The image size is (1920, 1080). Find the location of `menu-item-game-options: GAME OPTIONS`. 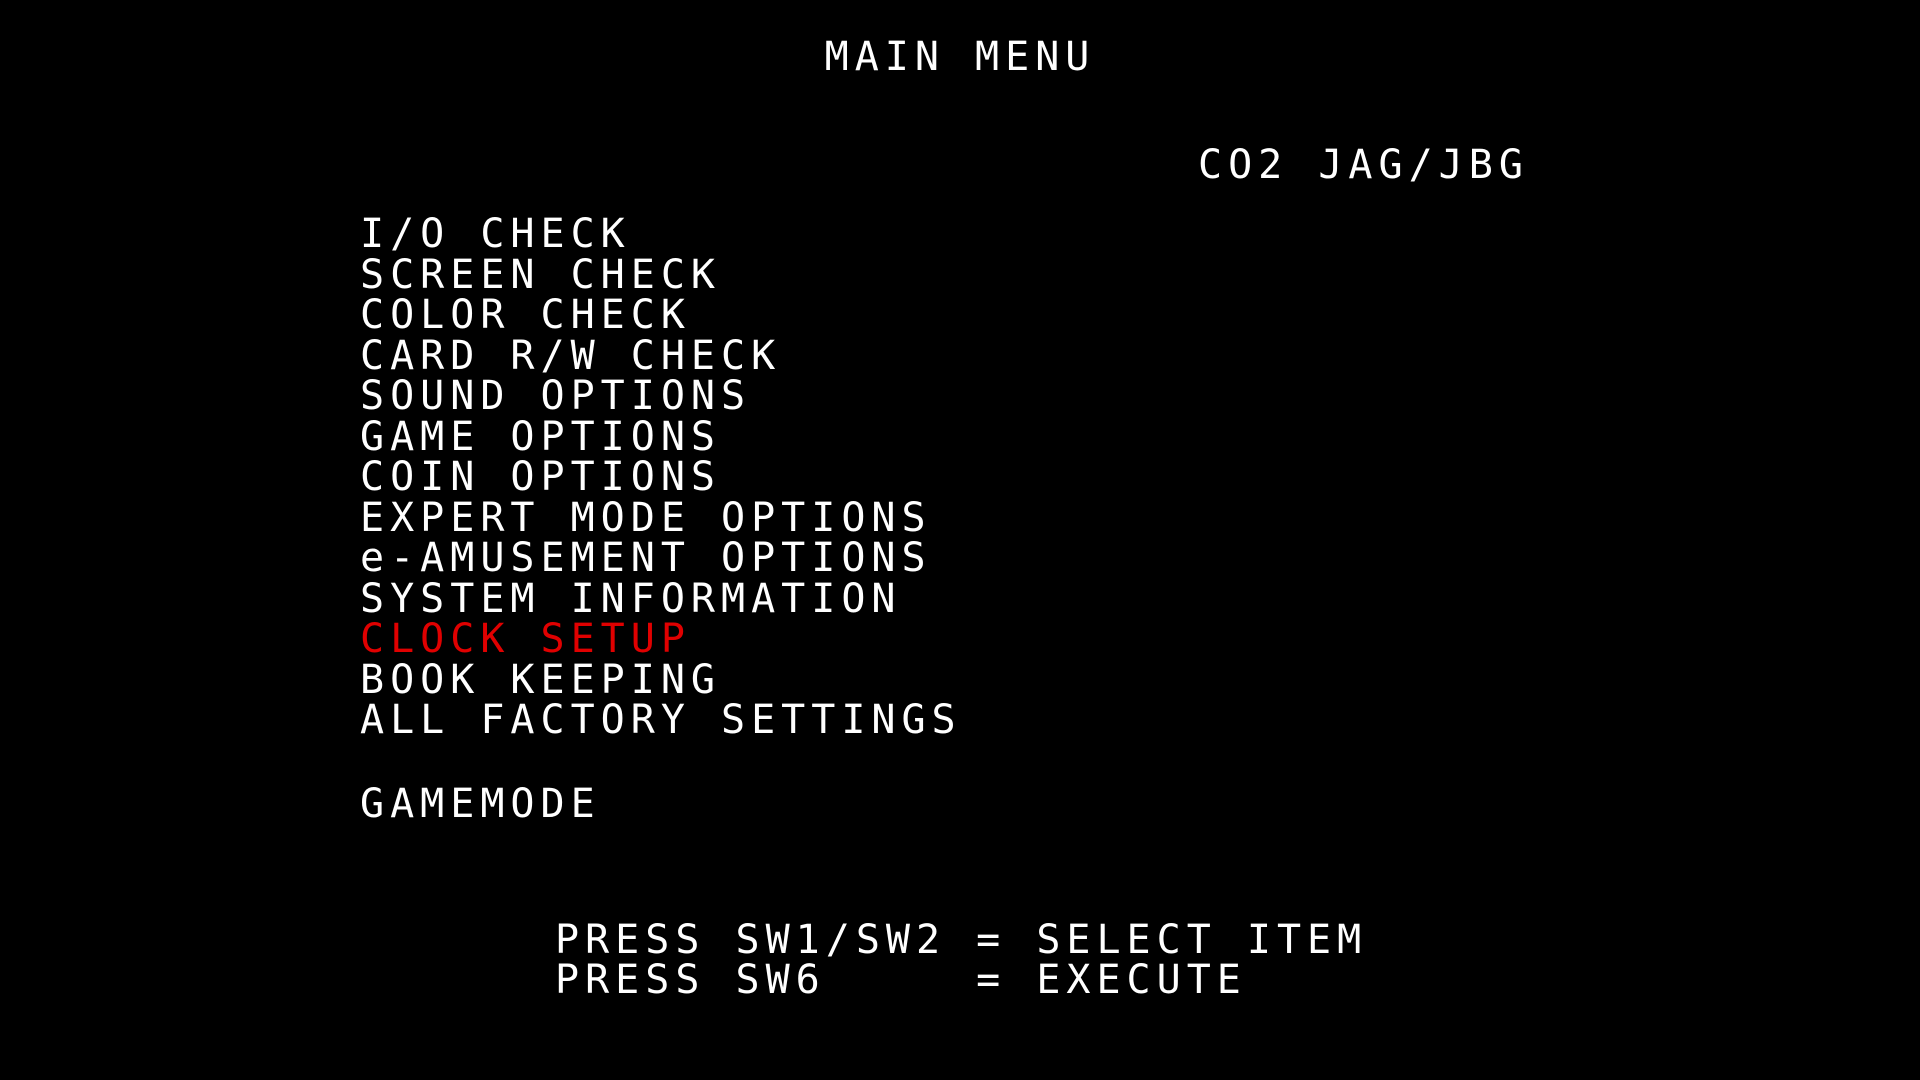

menu-item-game-options: GAME OPTIONS is located at coordinates (661, 437).